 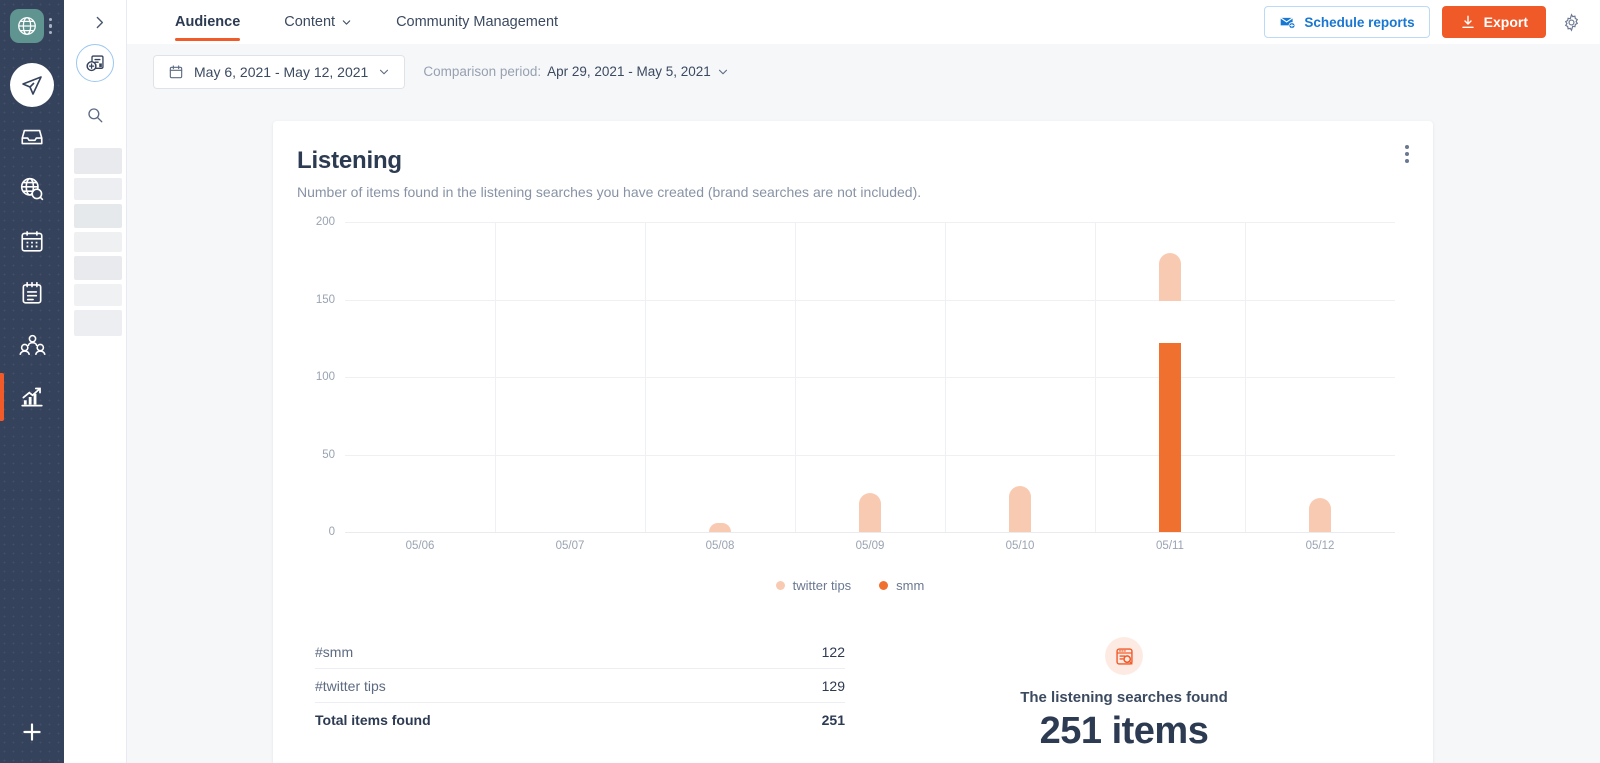 What do you see at coordinates (32, 345) in the screenshot?
I see `sidebar-item-community` at bounding box center [32, 345].